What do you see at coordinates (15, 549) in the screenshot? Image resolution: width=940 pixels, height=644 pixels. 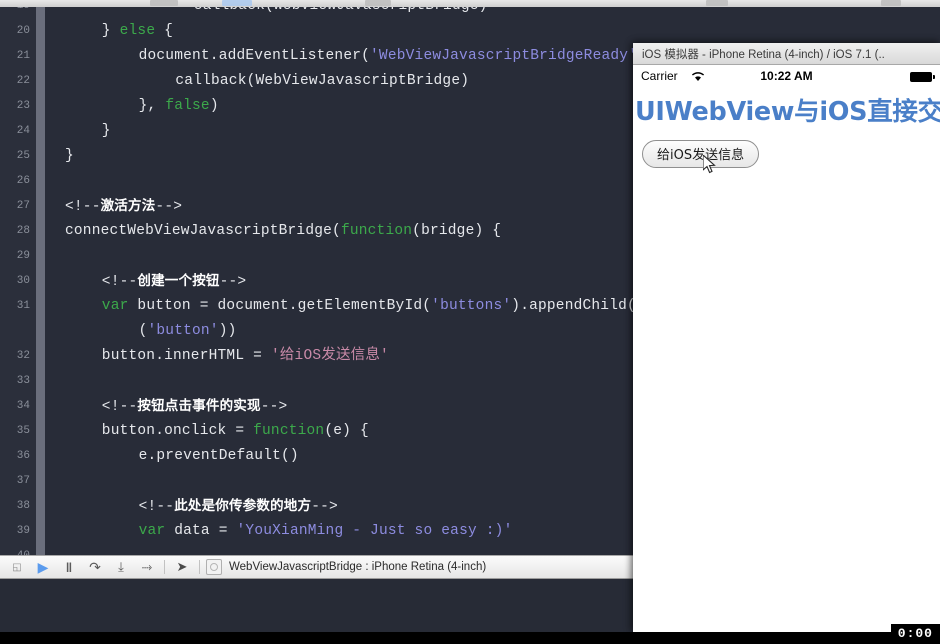 I see `line-number: 40` at bounding box center [15, 549].